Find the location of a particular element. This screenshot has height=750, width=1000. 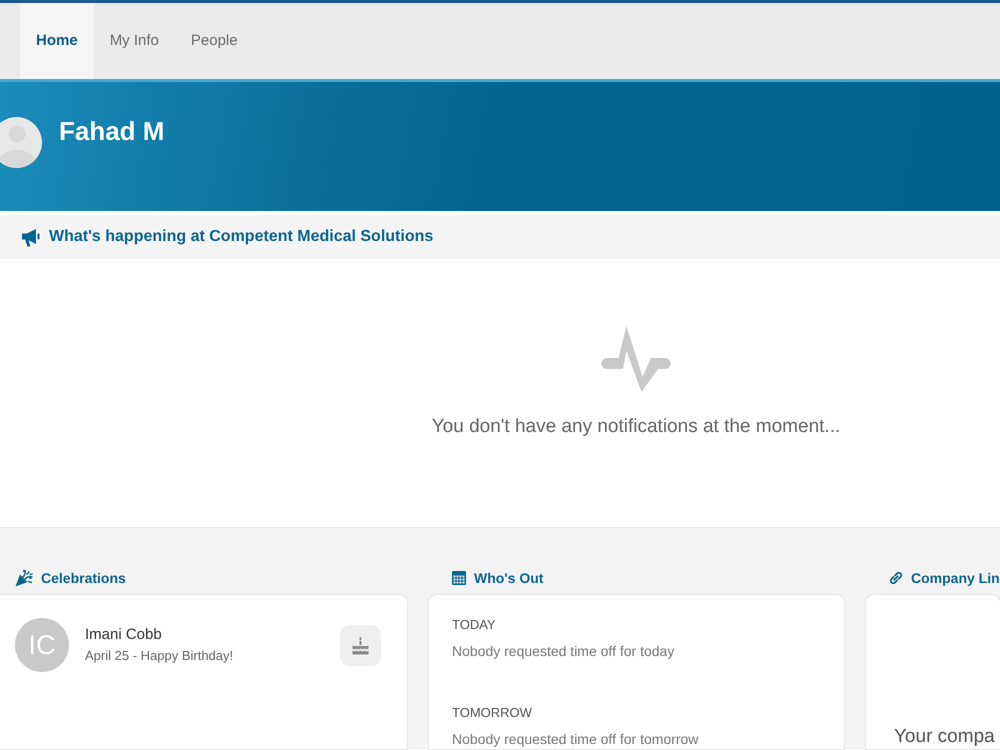

person-name: Imani Cobb is located at coordinates (123, 635).